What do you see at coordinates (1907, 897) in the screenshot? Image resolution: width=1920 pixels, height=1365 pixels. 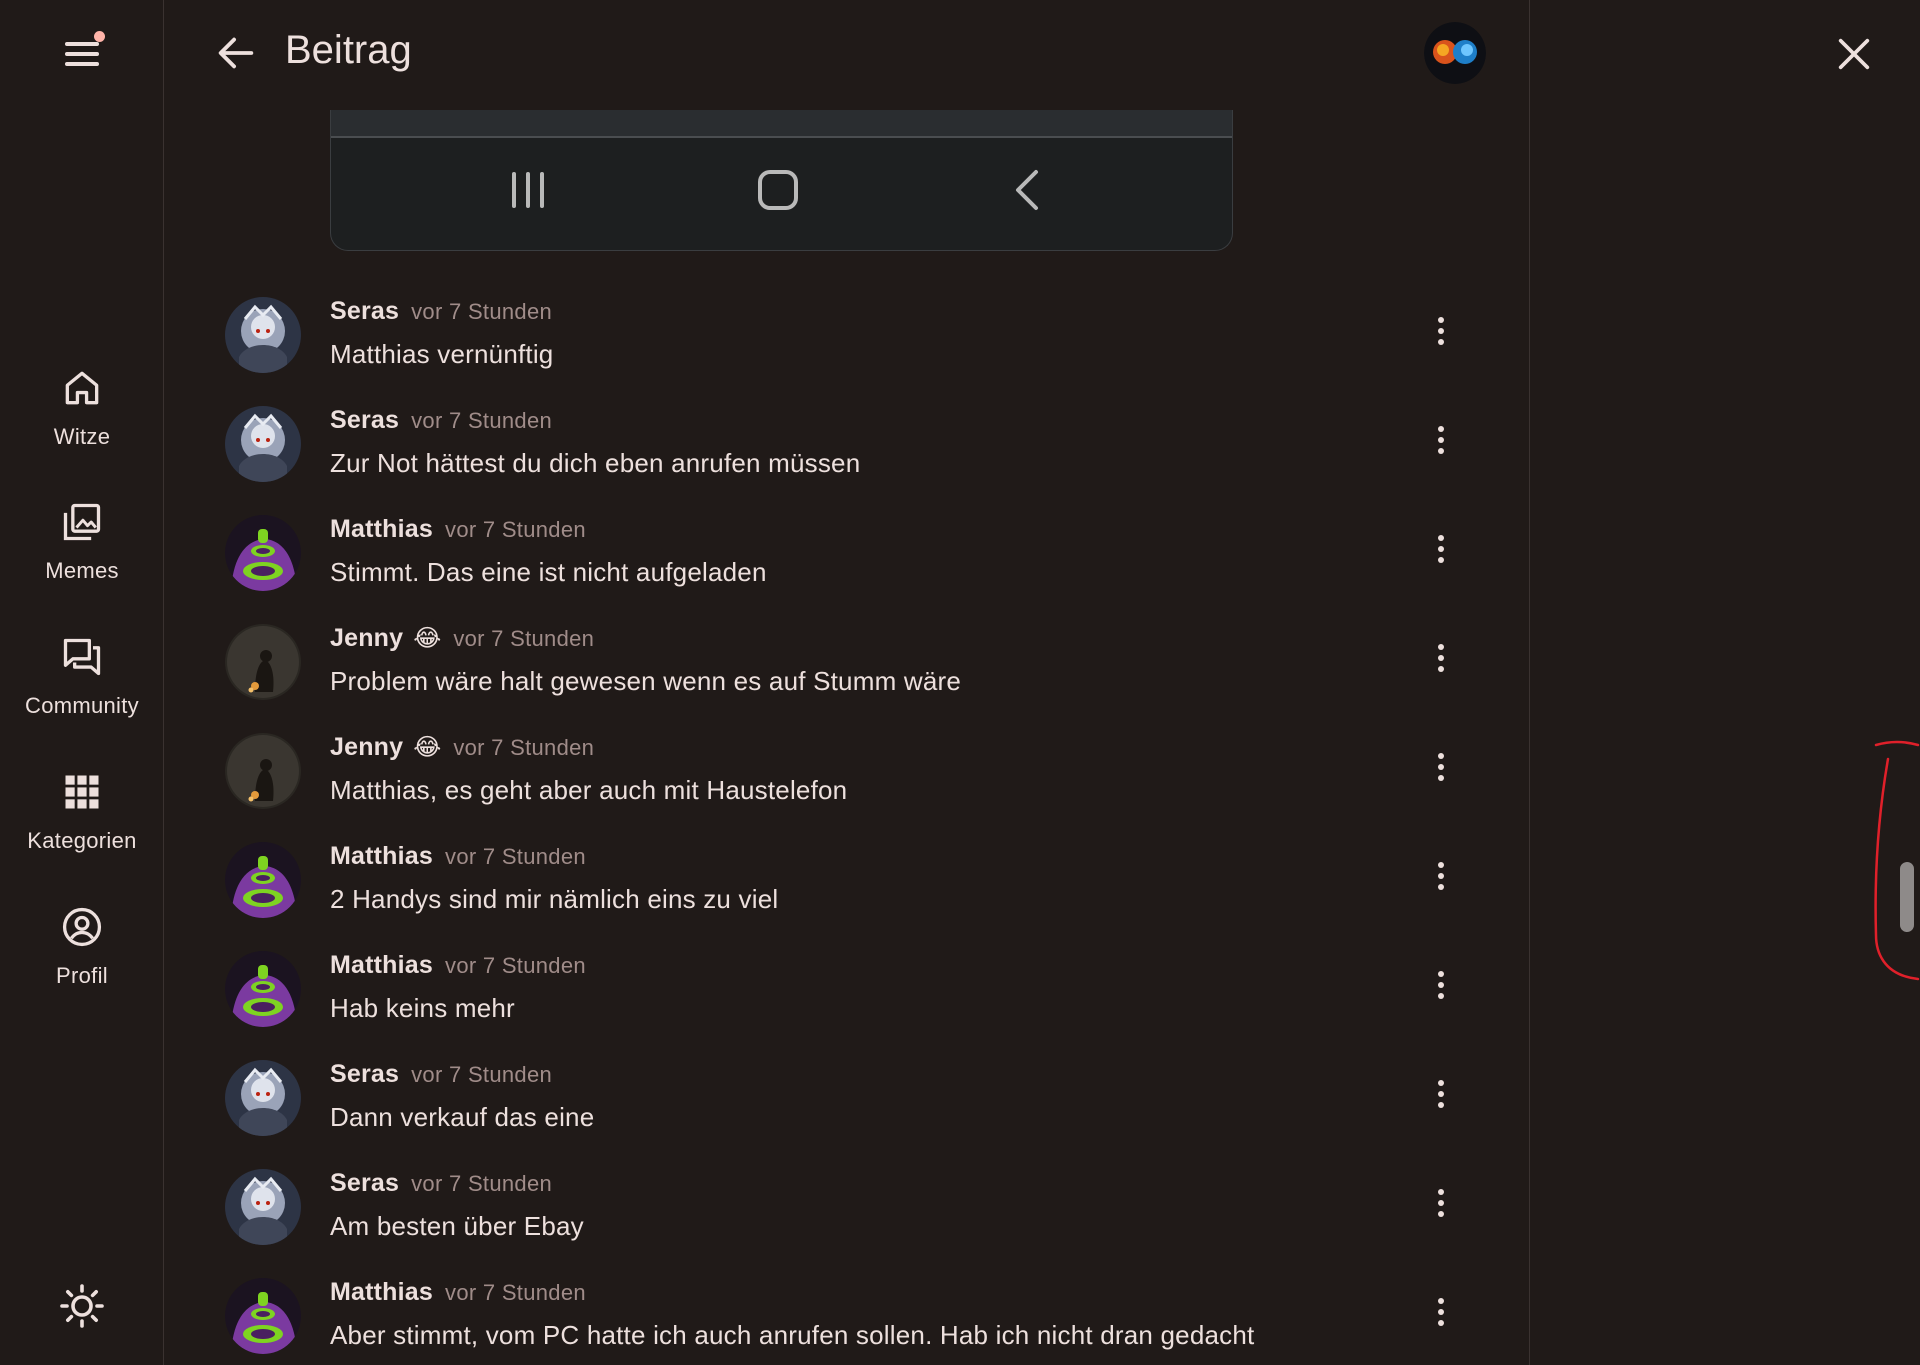 I see `scrollbar-thumb` at bounding box center [1907, 897].